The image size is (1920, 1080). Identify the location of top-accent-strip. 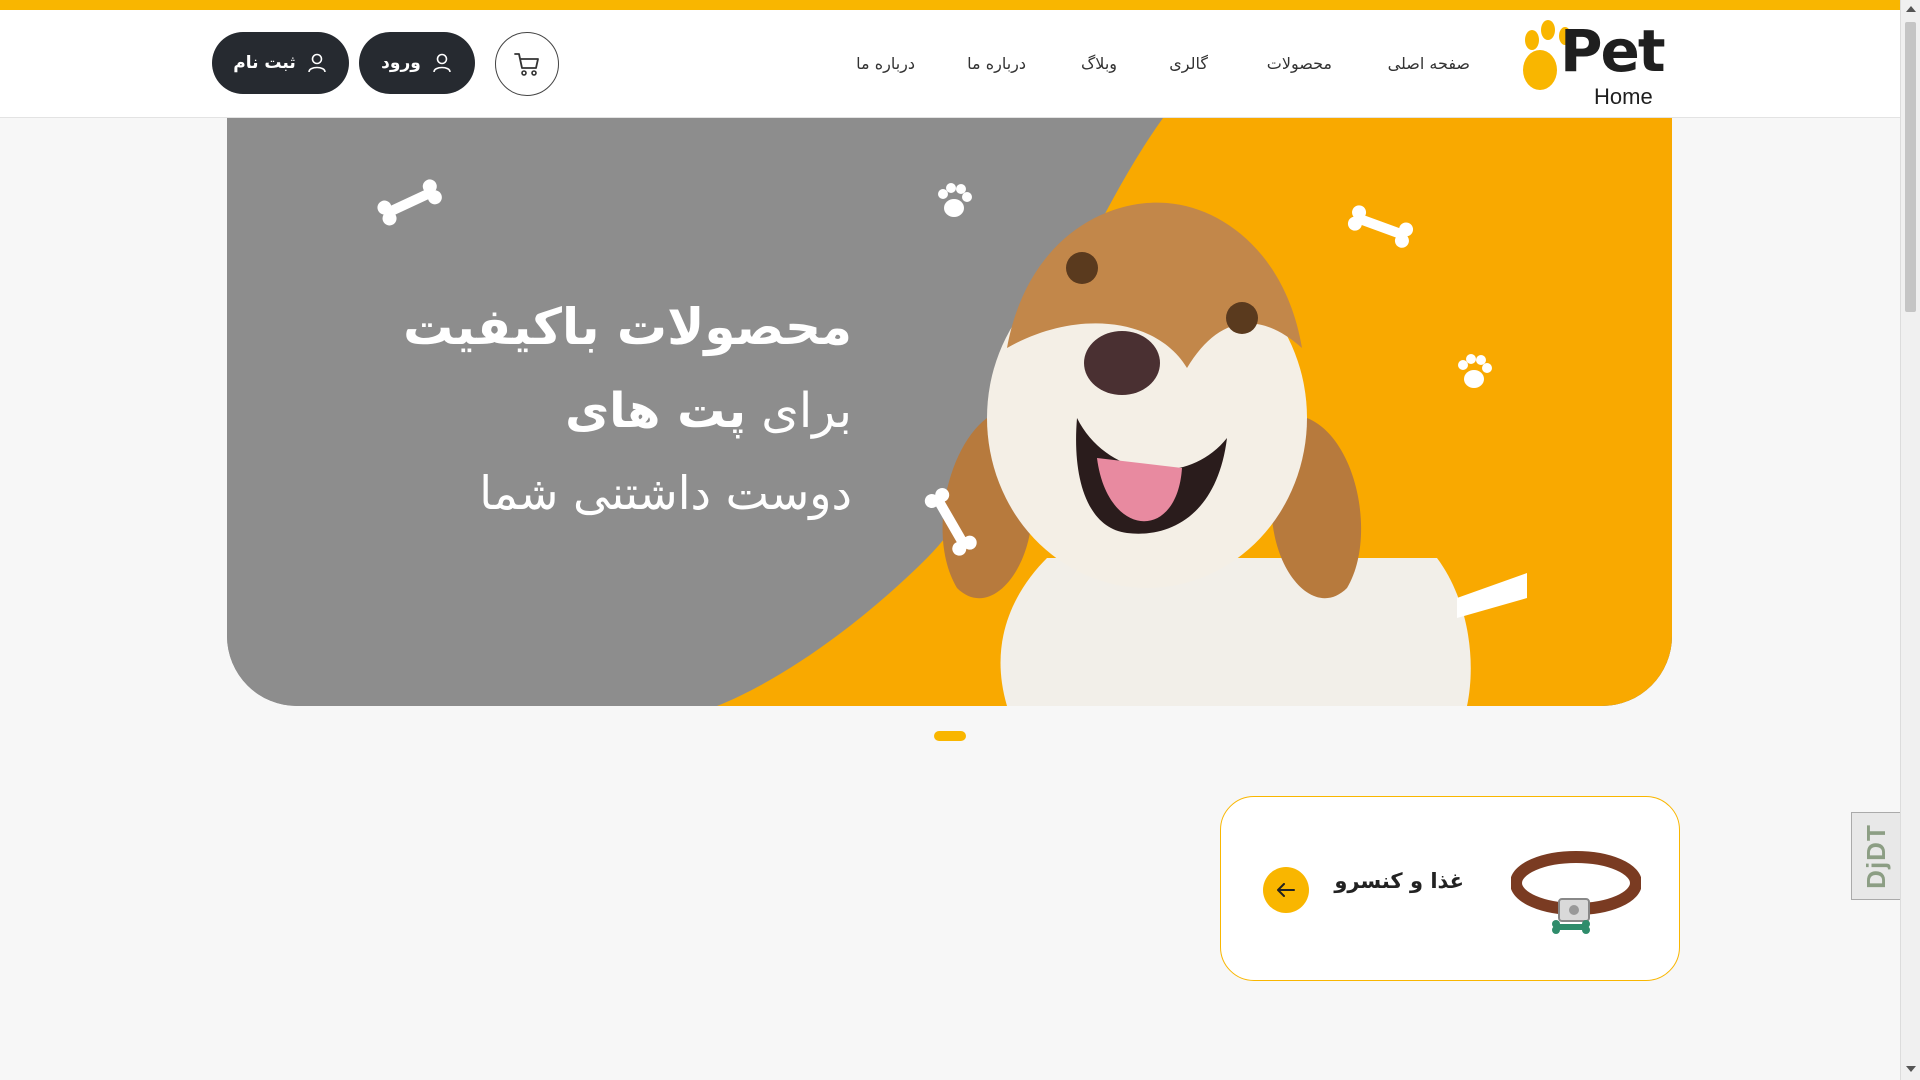
(950, 5).